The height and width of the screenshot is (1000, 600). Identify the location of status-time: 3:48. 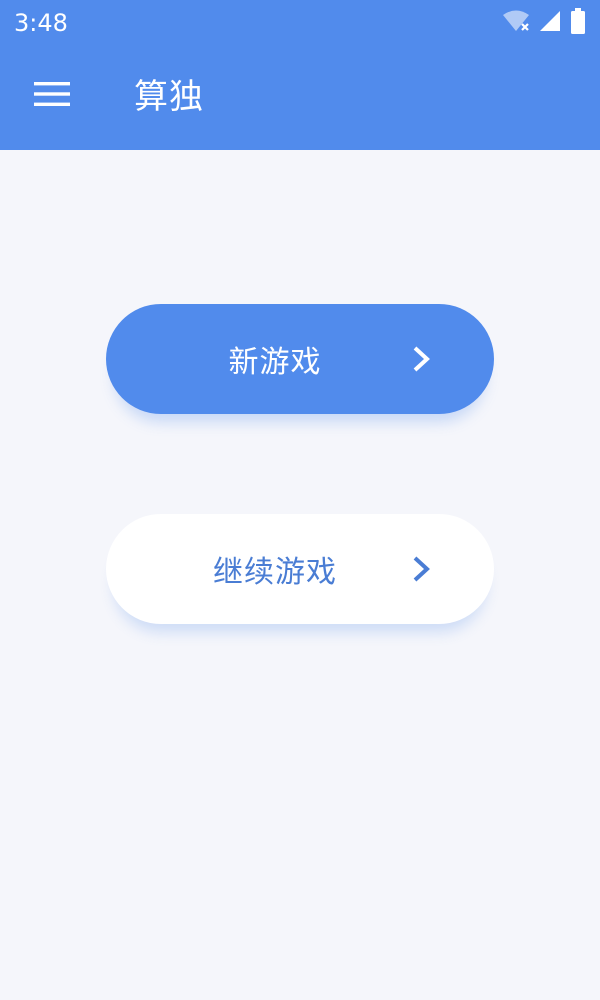
(41, 23).